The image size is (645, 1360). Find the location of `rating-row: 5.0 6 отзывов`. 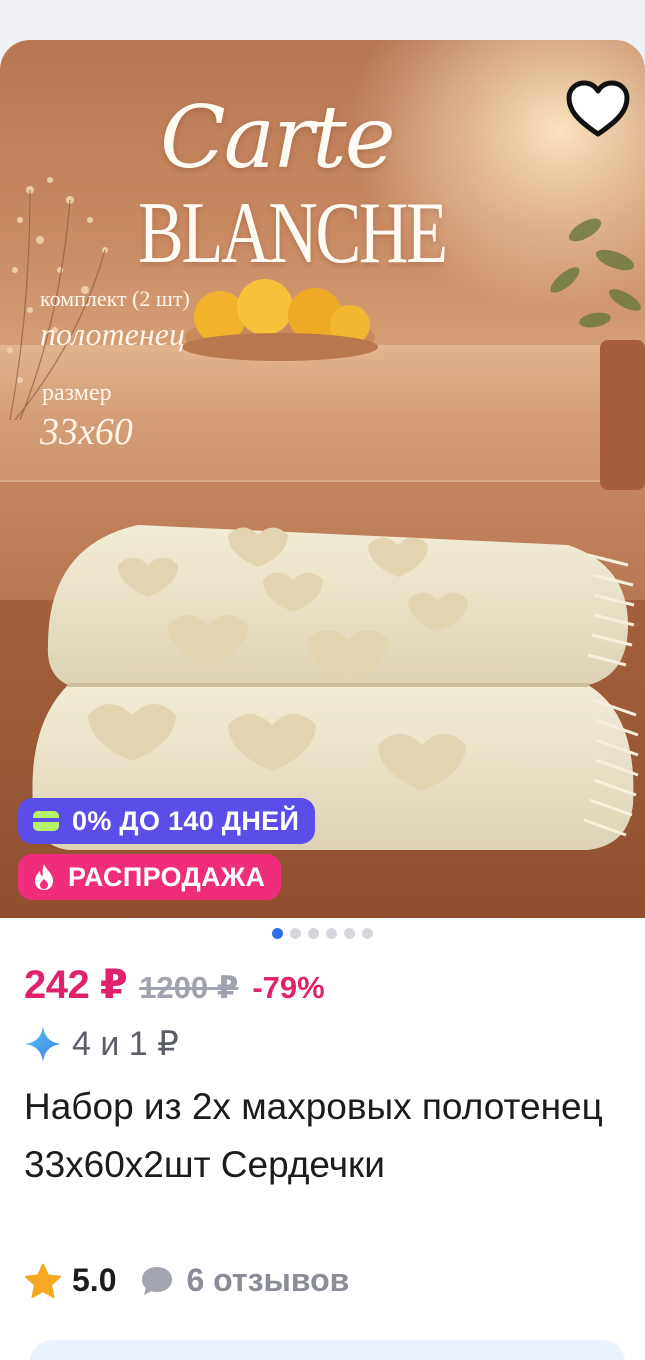

rating-row: 5.0 6 отзывов is located at coordinates (186, 1280).